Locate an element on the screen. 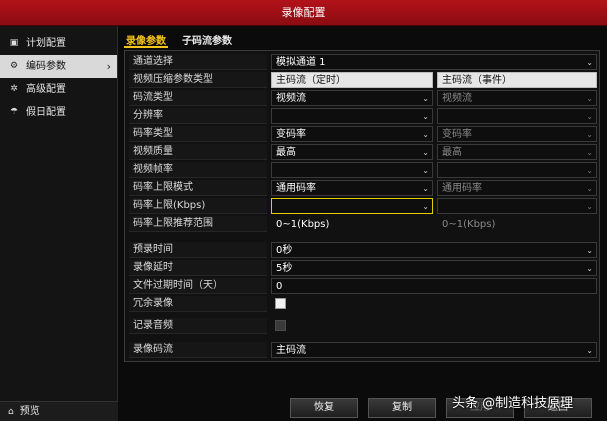 This screenshot has width=607, height=421. expire-days-input: 0 is located at coordinates (434, 286).